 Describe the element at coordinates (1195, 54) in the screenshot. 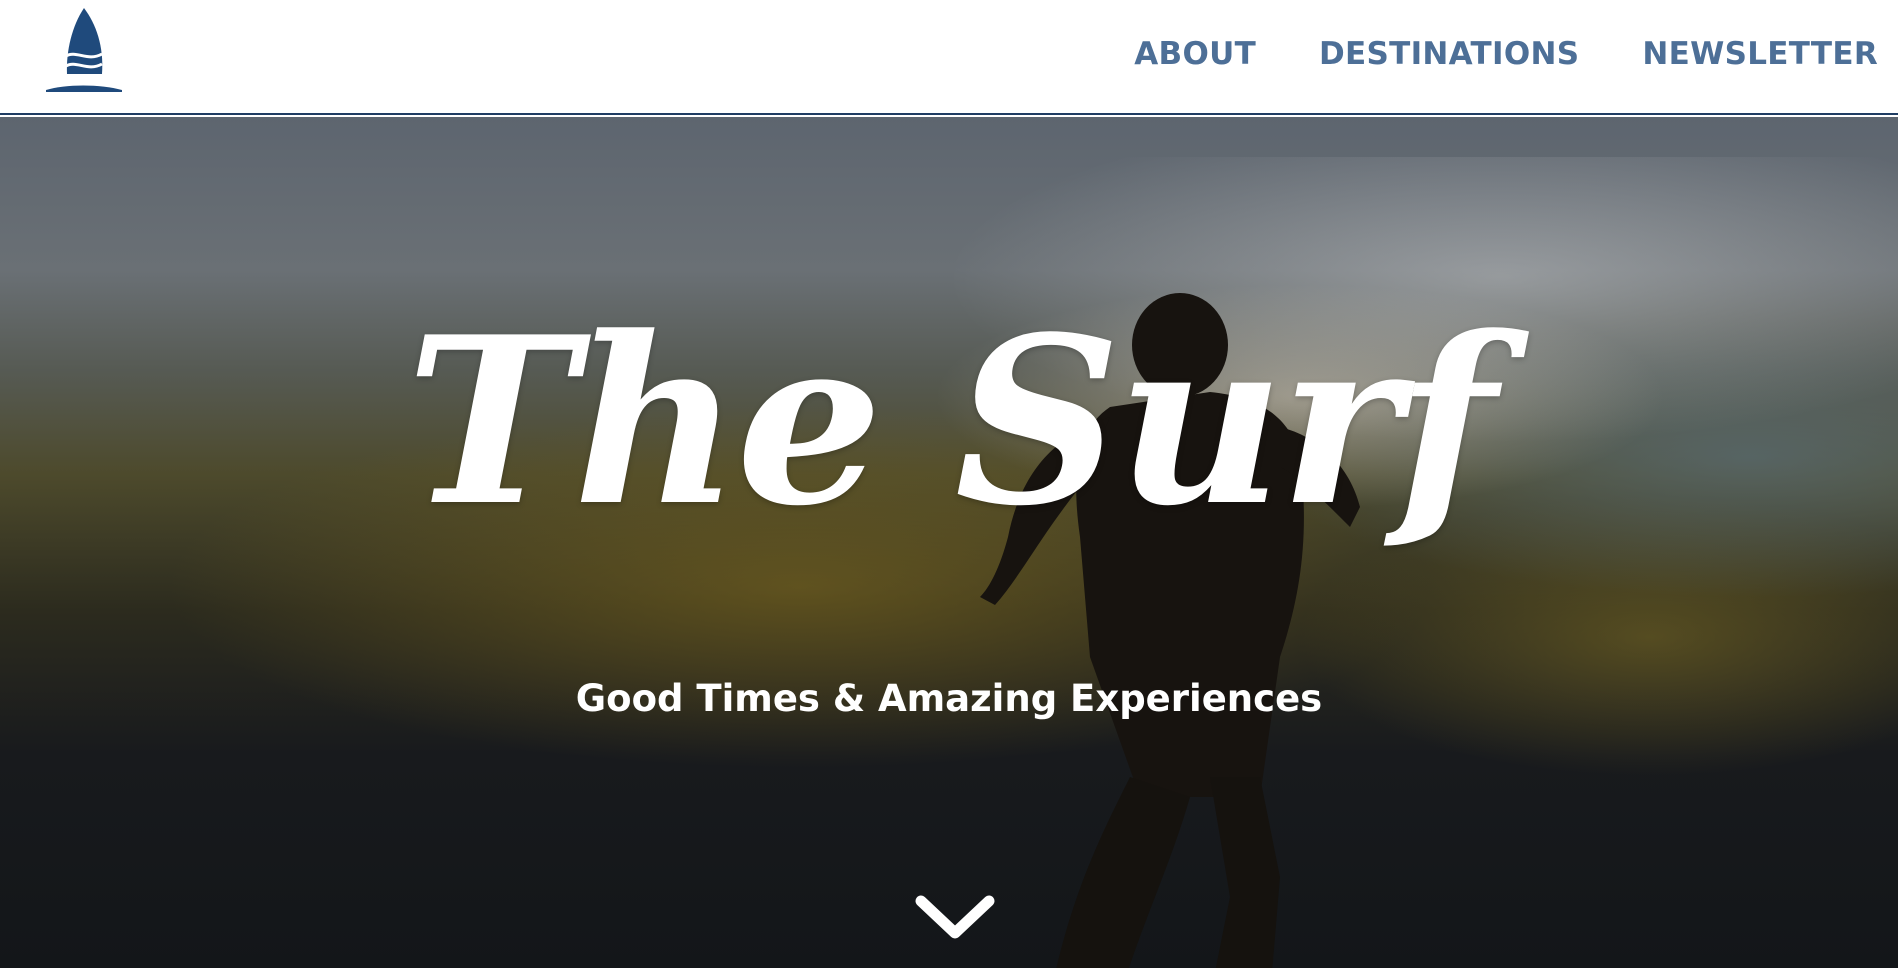

I see `nav-about-link: ABOUT` at that location.